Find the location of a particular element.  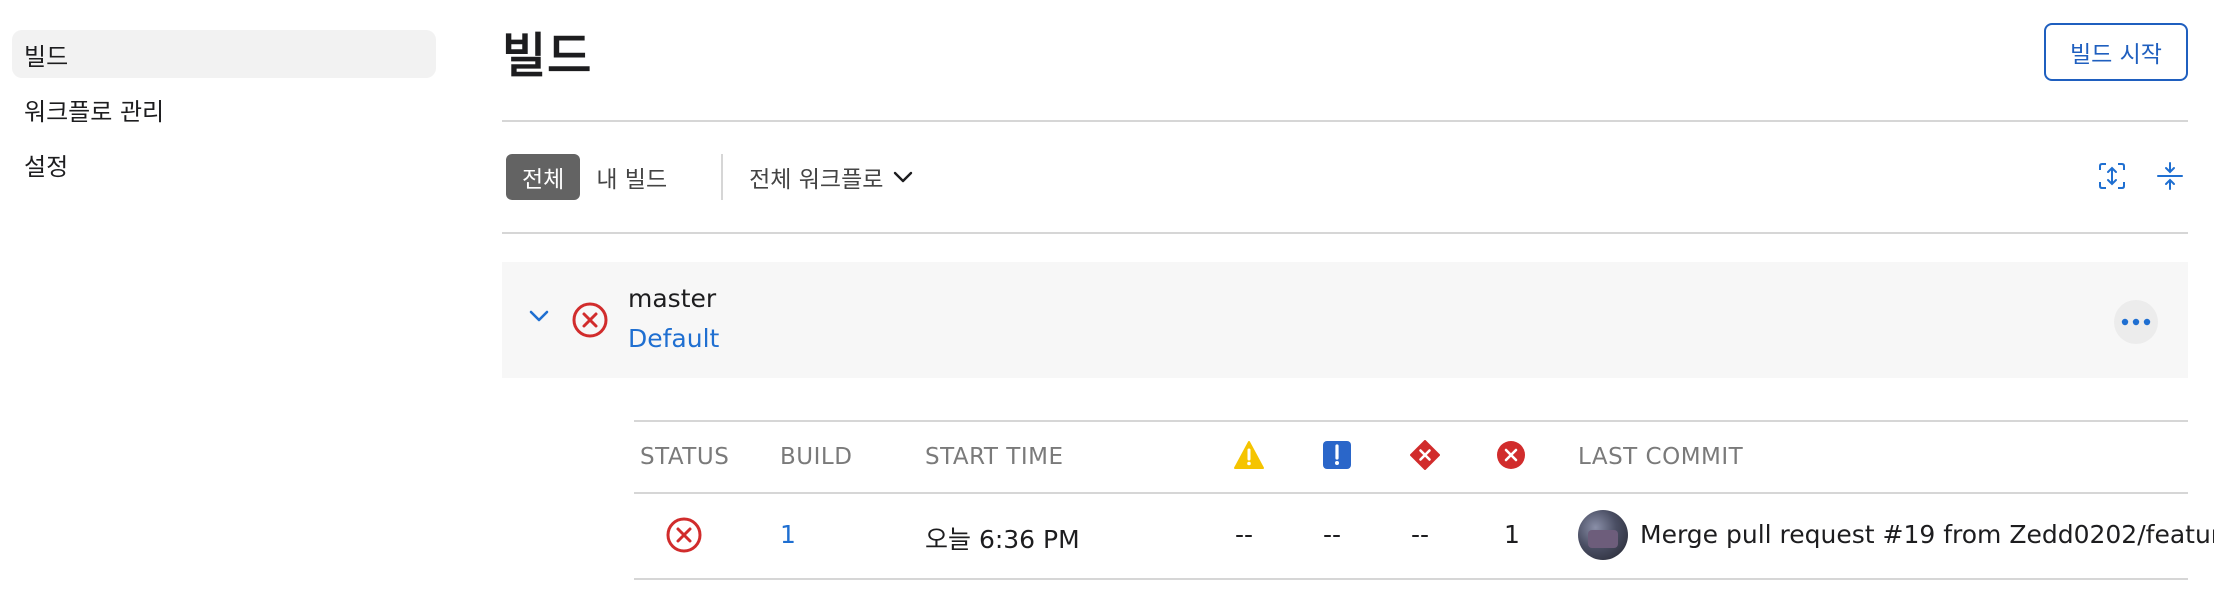

sidebar-item-label: 빌드 is located at coordinates (46, 56).